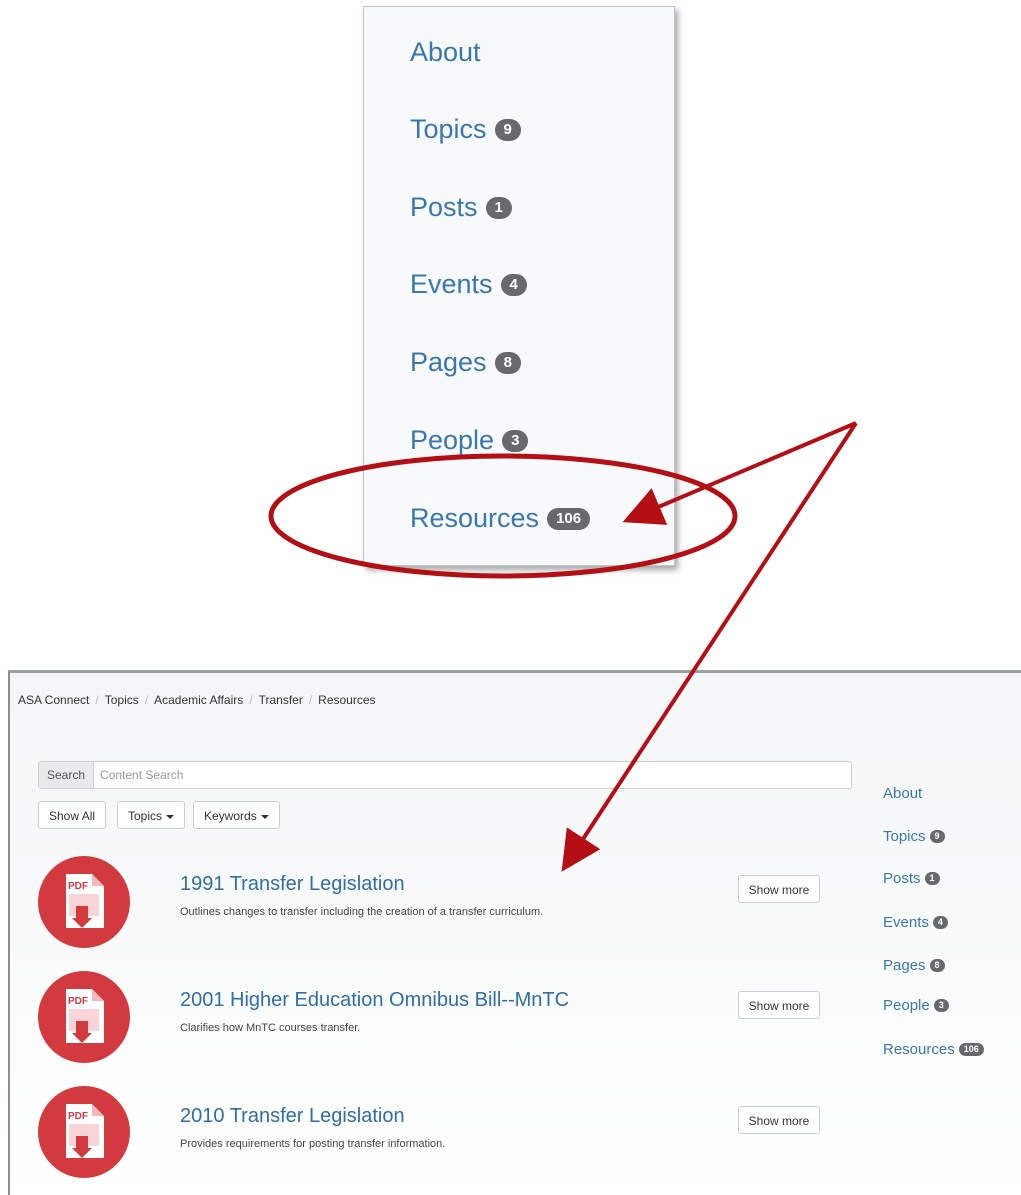  I want to click on zoom-menu-item-topics: Topics 9, so click(465, 129).